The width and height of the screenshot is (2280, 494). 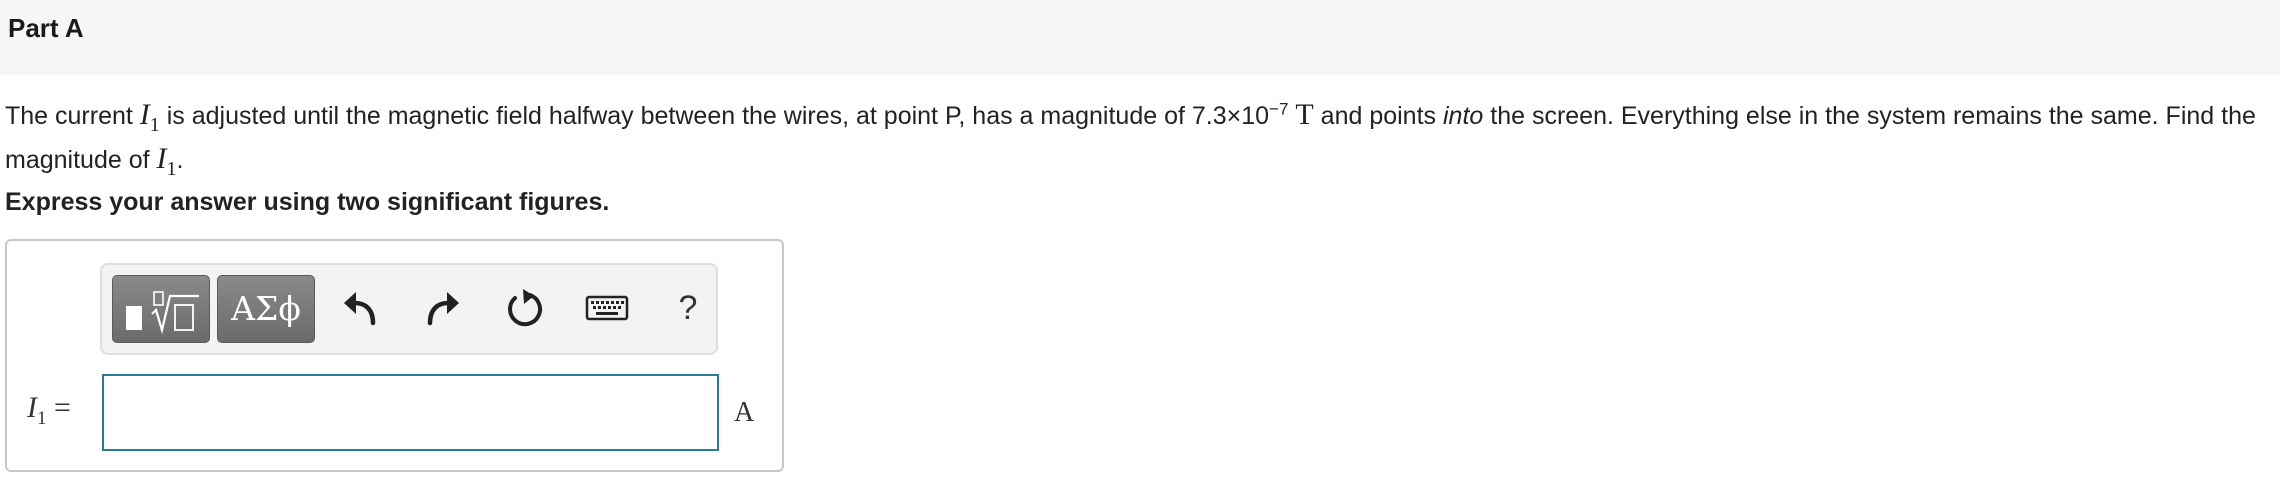 I want to click on help-button: ?, so click(x=688, y=308).